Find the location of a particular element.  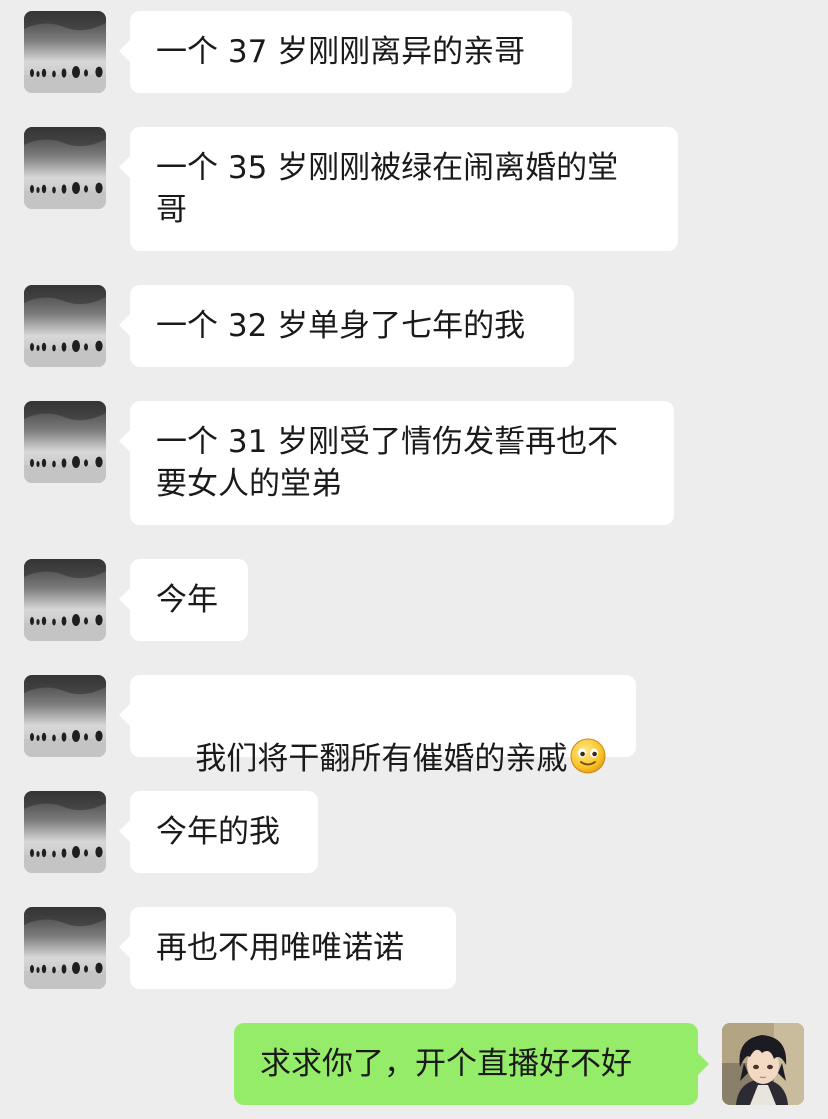

message-bubble: 一个 32 岁单身了七年的我 is located at coordinates (346, 326).